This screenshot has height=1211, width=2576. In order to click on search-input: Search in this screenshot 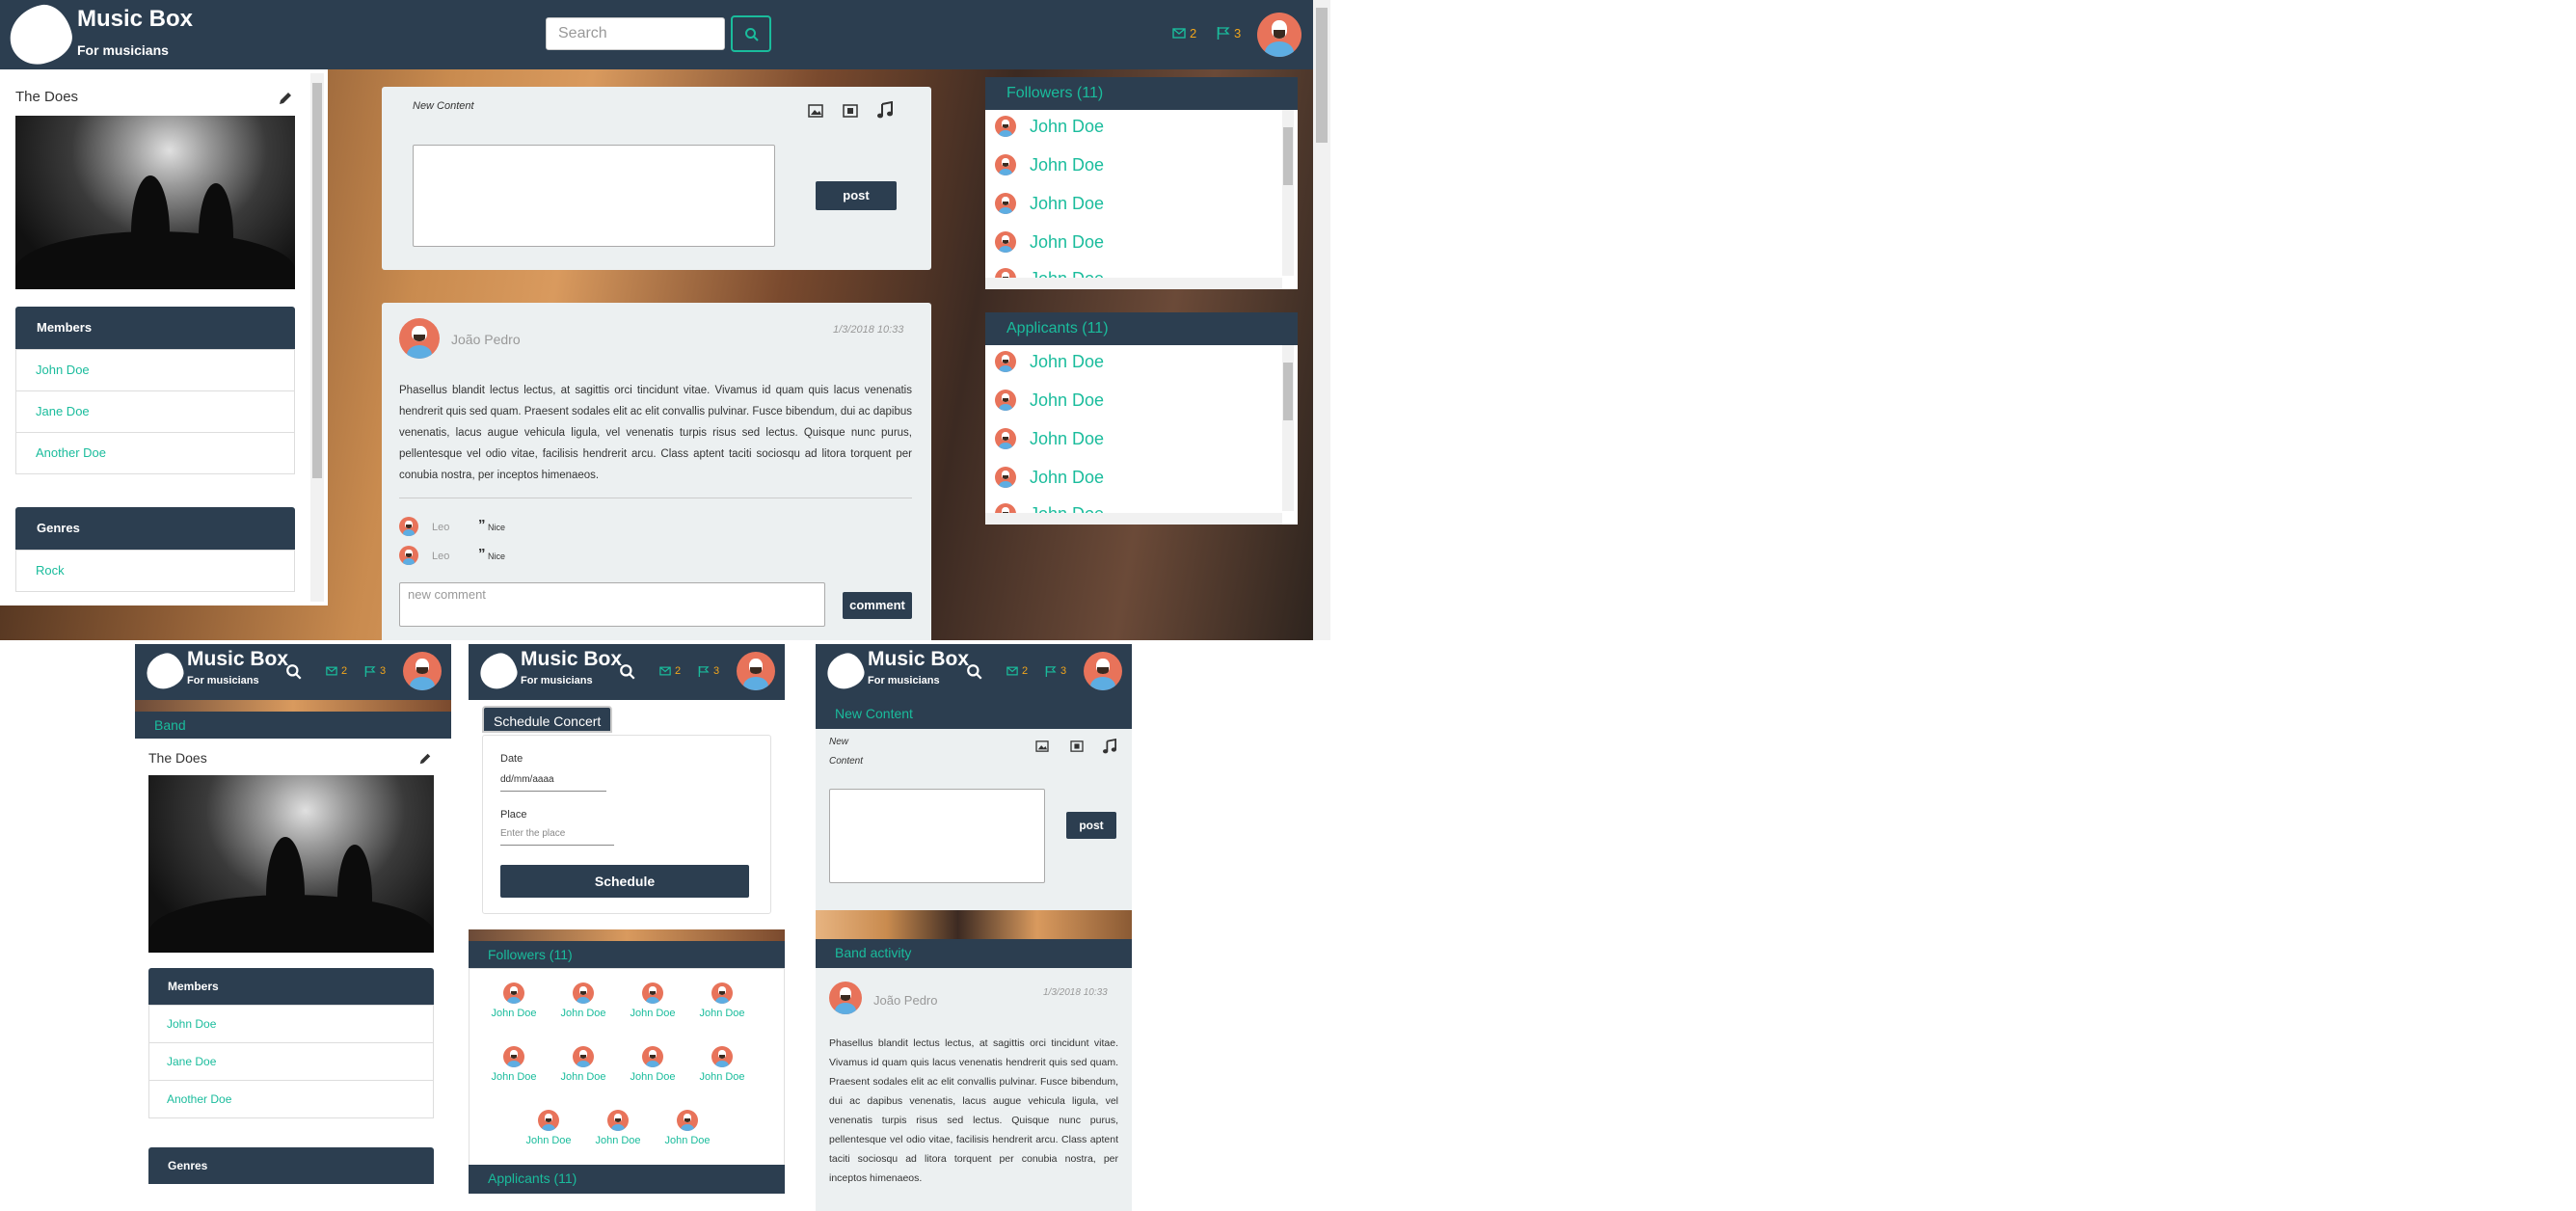, I will do `click(636, 33)`.